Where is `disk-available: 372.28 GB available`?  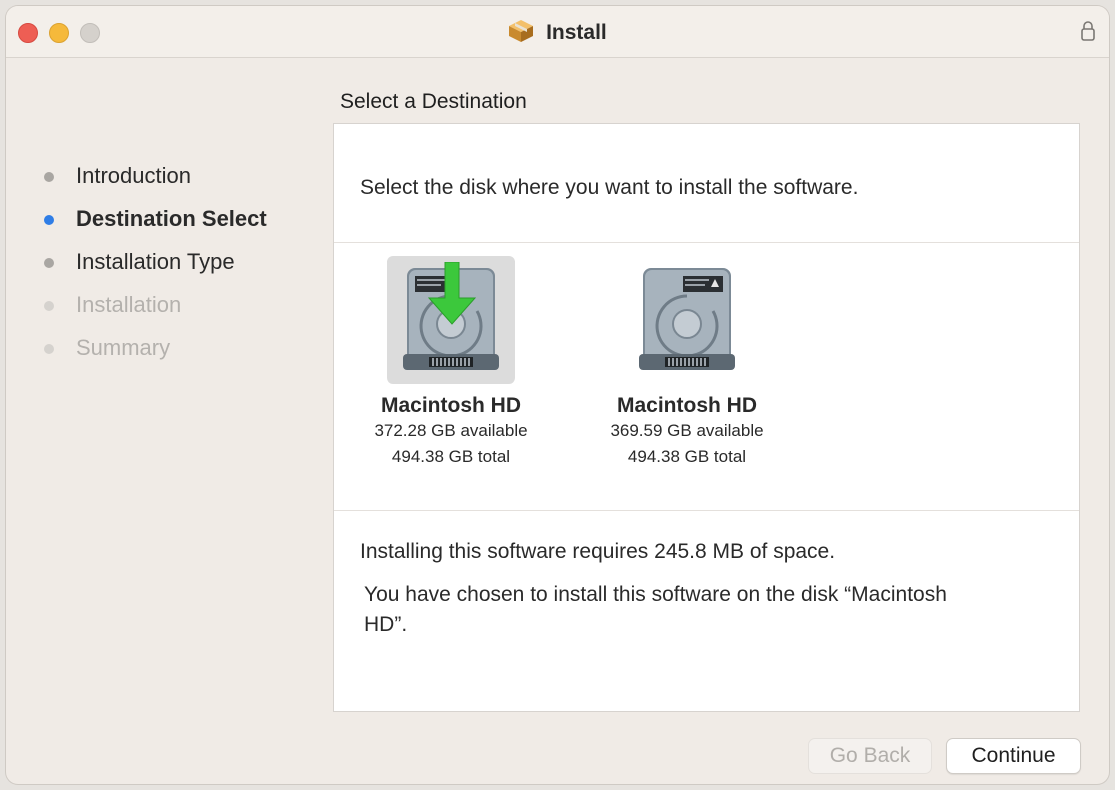 disk-available: 372.28 GB available is located at coordinates (451, 430).